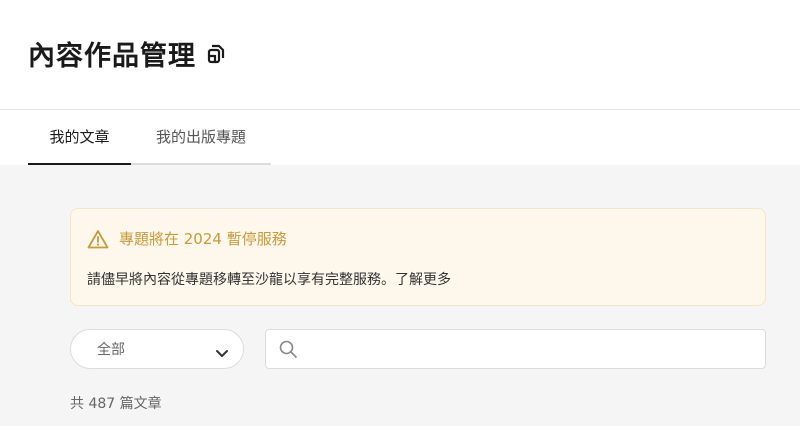  What do you see at coordinates (269, 279) in the screenshot?
I see `notice-body: 請儘早將內容從專題移轉至沙龍以享有完整服務。了解更多` at bounding box center [269, 279].